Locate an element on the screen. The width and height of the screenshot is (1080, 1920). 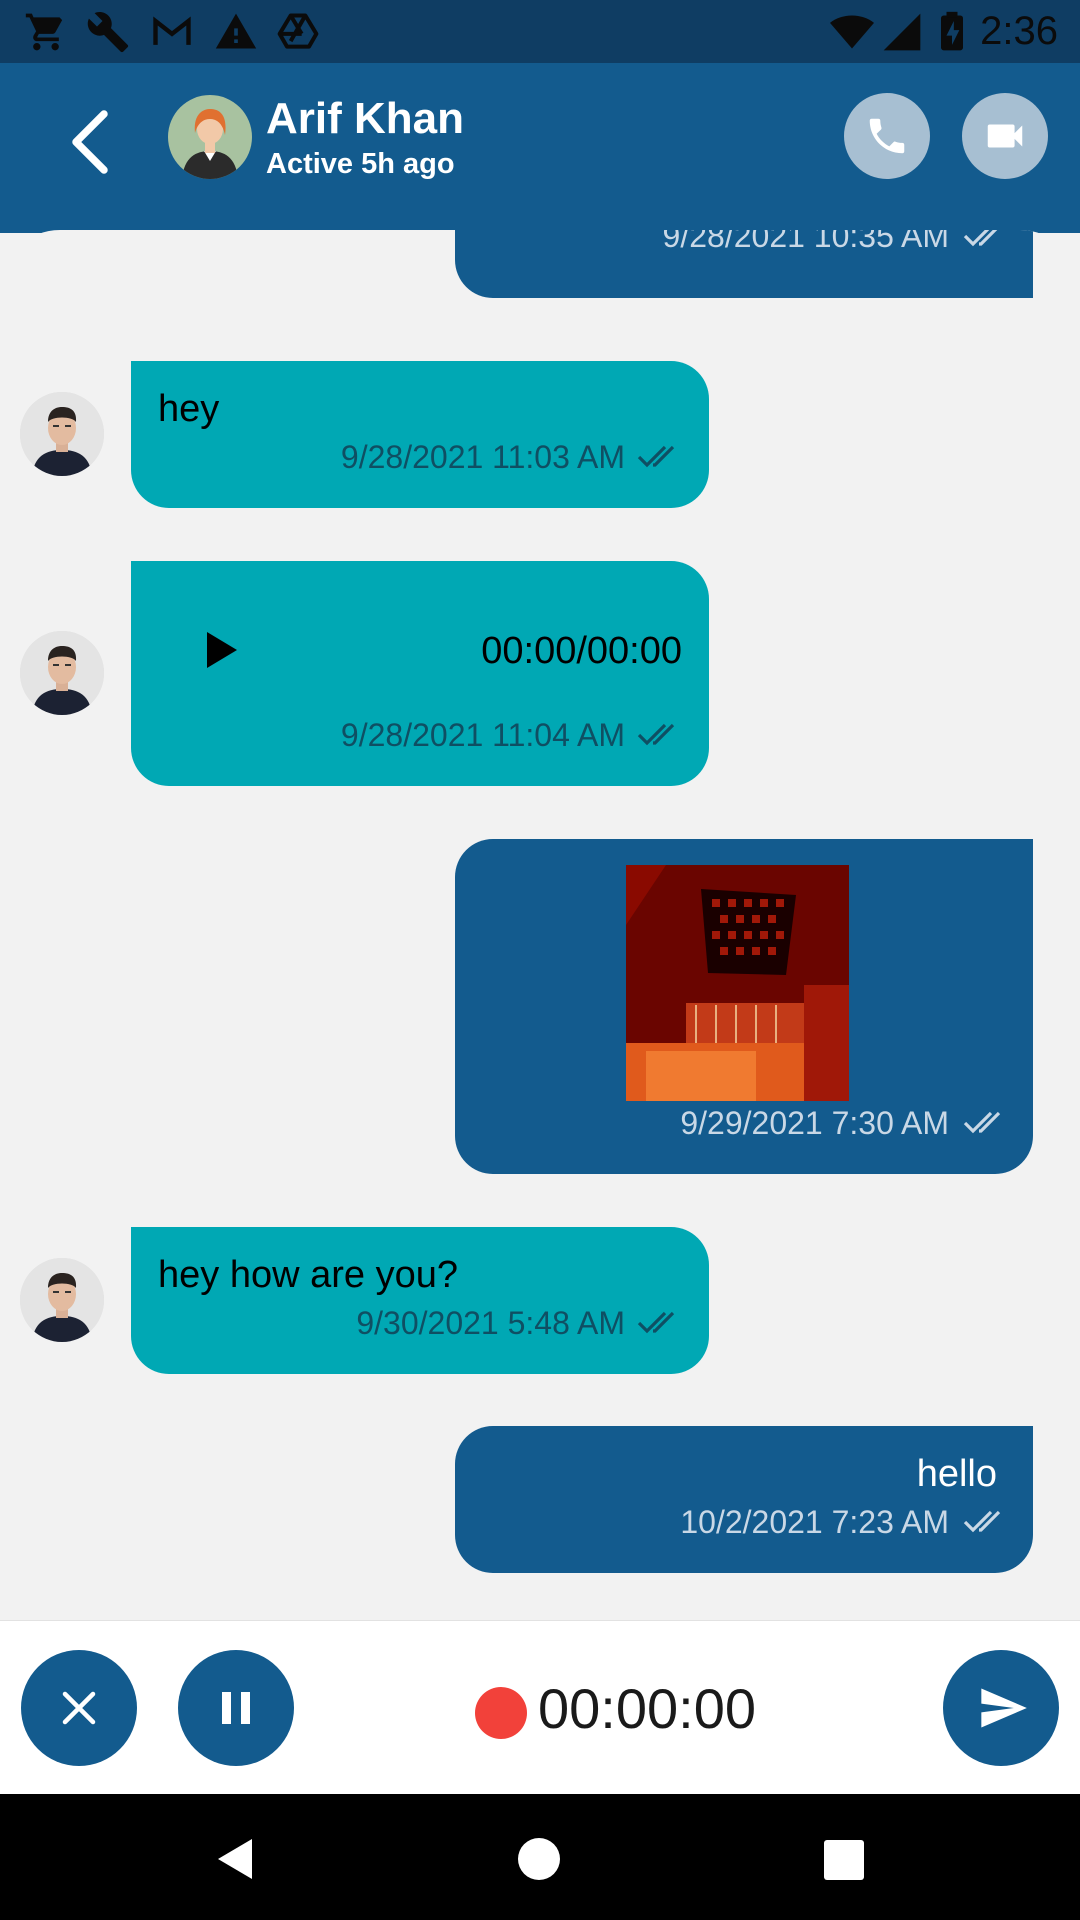
recording-timer: 00:00:00 is located at coordinates (647, 1708).